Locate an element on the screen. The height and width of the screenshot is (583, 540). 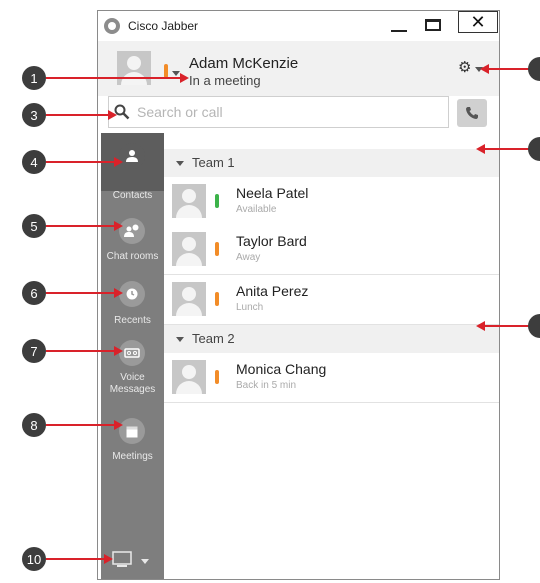
group-name: Team 1 is located at coordinates (213, 162).